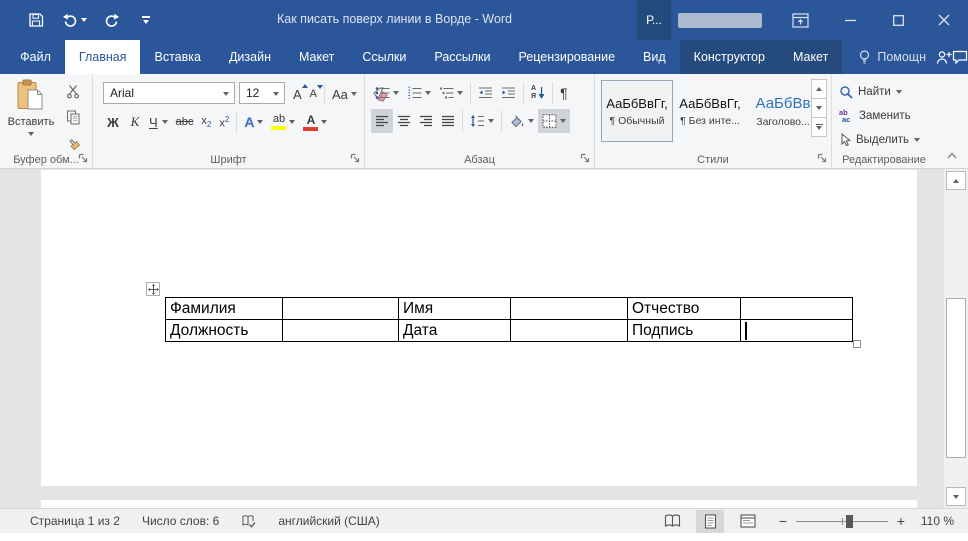 The height and width of the screenshot is (541, 968). What do you see at coordinates (73, 91) in the screenshot?
I see `cut-button` at bounding box center [73, 91].